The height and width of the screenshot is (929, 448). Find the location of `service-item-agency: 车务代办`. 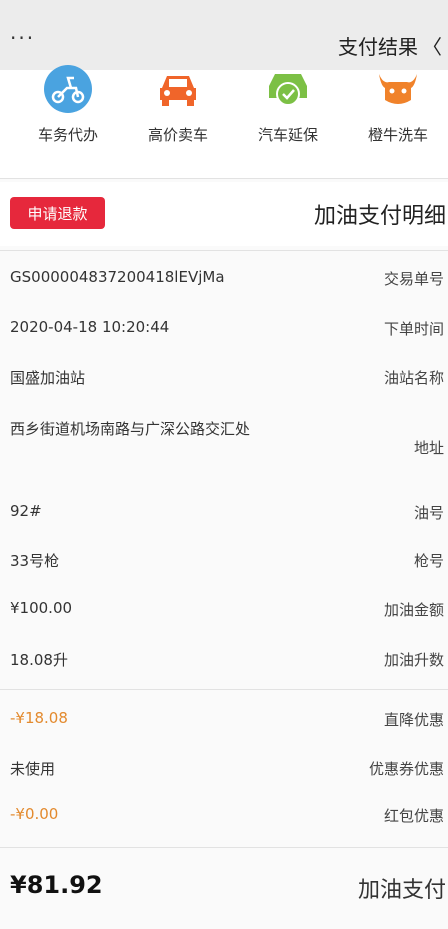

service-item-agency: 车务代办 is located at coordinates (68, 121).